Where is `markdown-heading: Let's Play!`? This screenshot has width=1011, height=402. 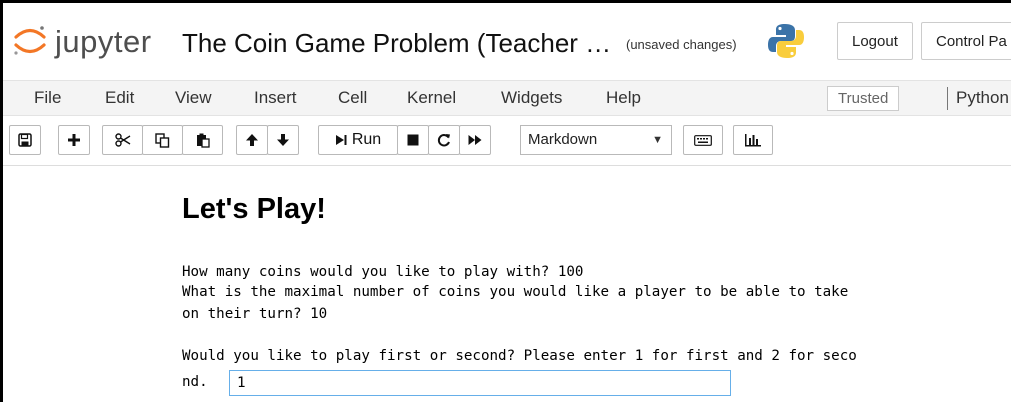 markdown-heading: Let's Play! is located at coordinates (254, 209).